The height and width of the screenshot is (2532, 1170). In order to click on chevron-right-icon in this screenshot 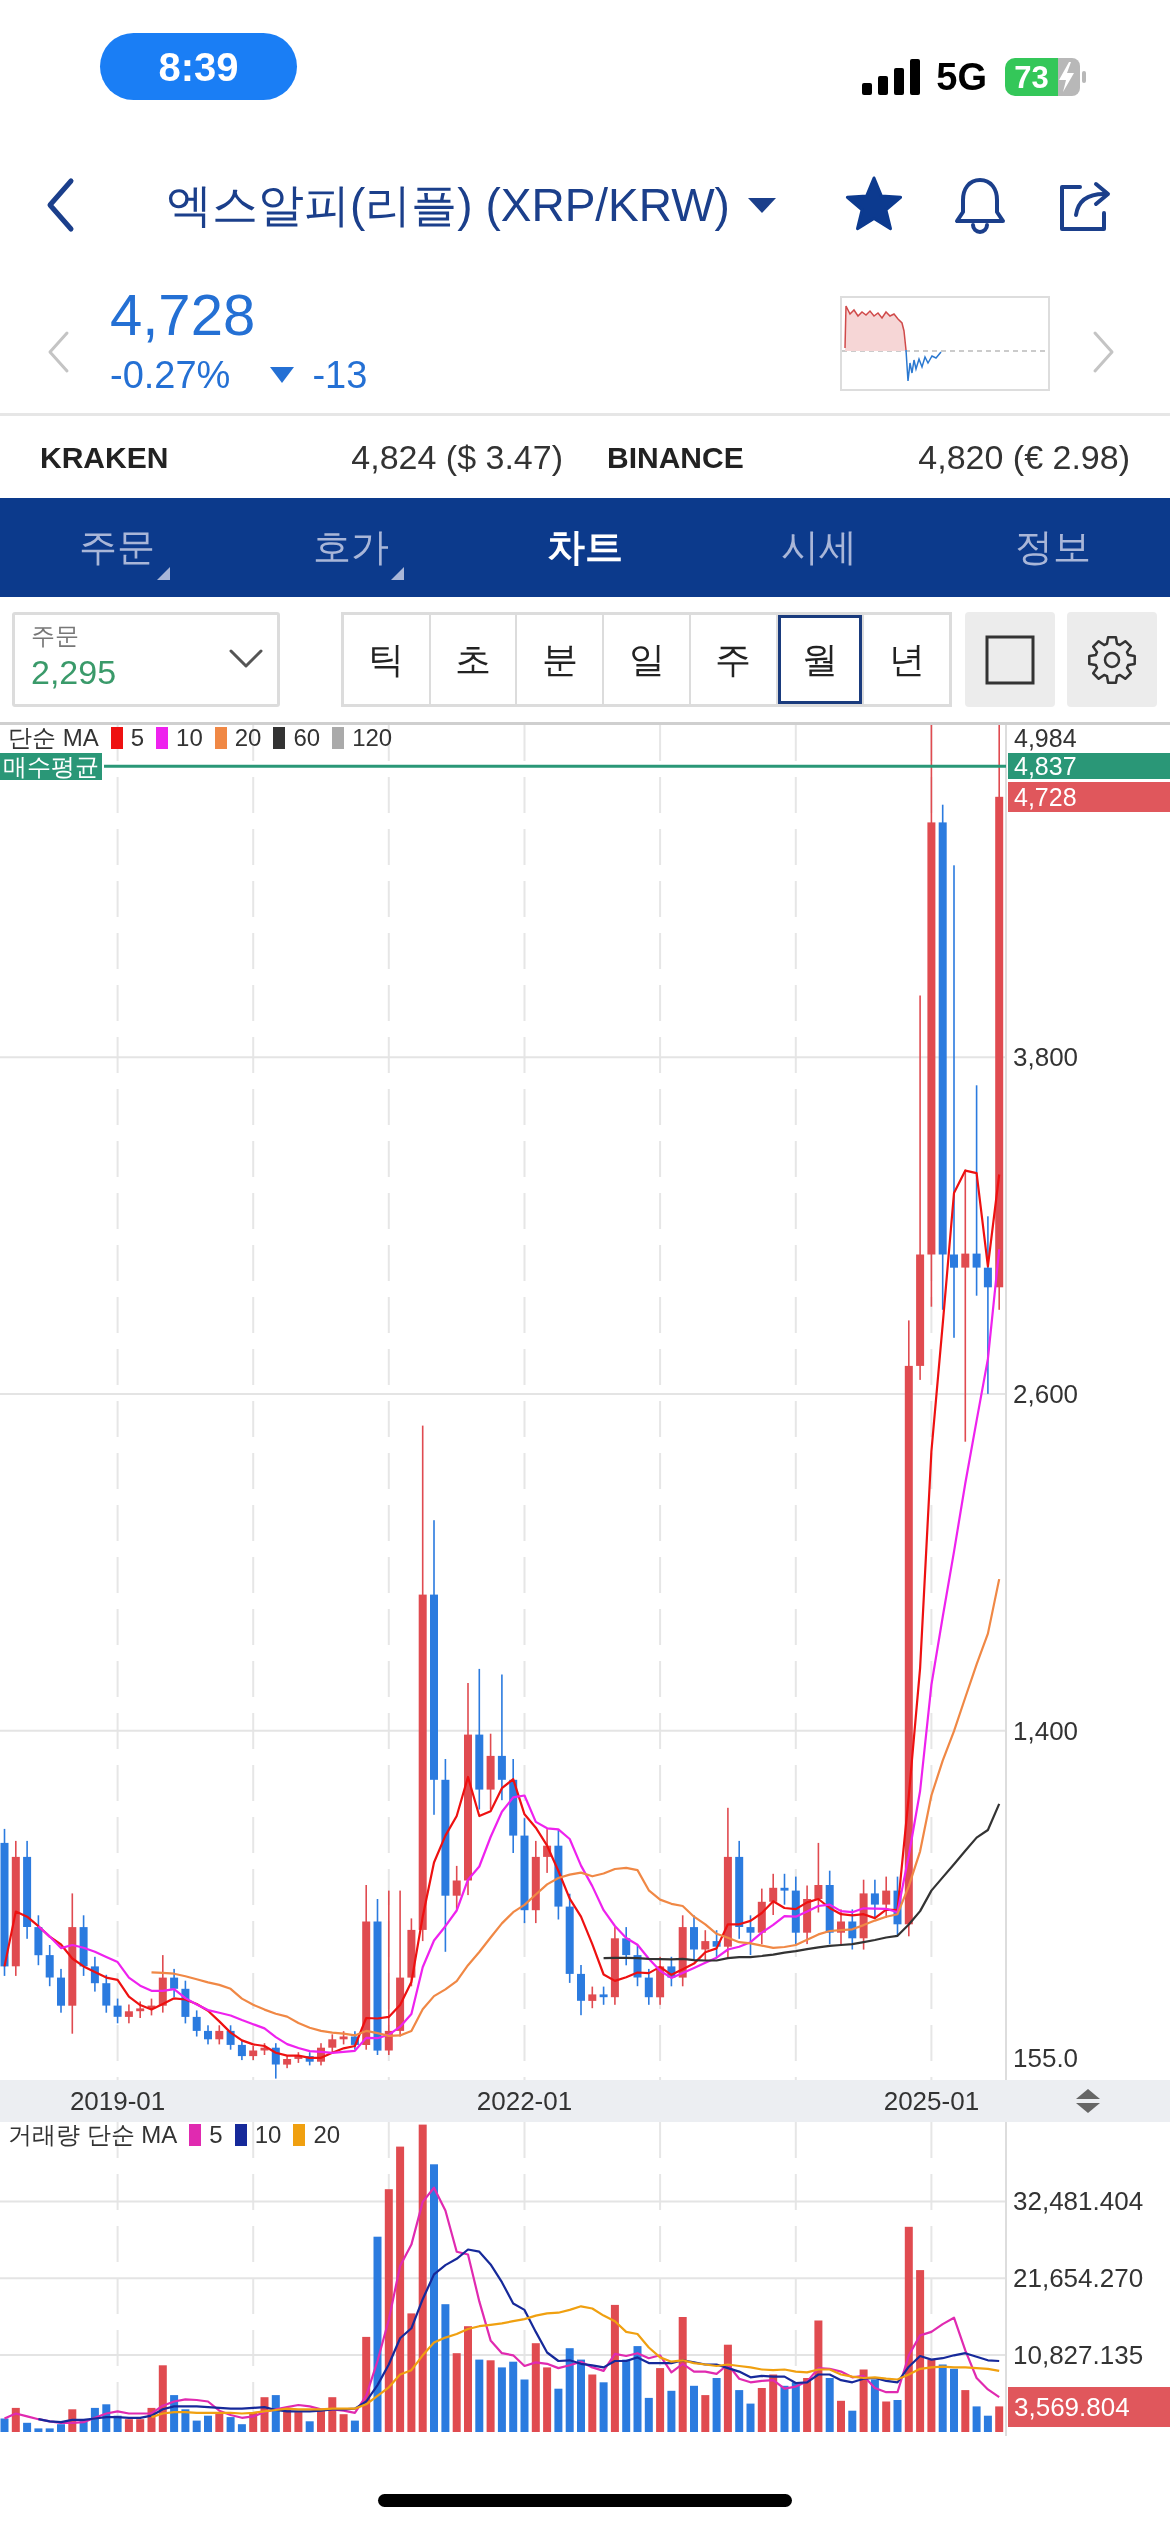, I will do `click(1104, 352)`.